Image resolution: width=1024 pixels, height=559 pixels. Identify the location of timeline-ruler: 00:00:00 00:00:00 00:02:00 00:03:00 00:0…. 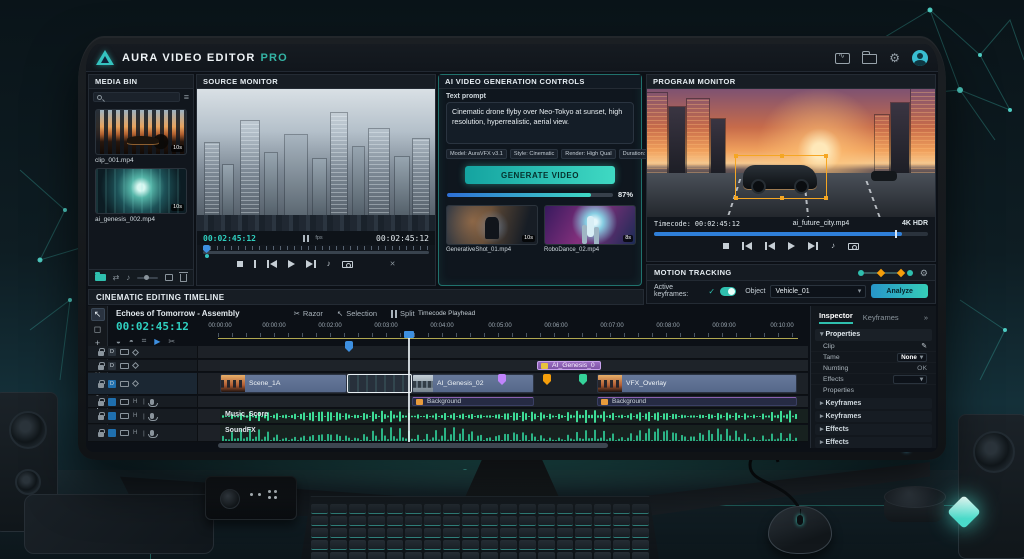
(503, 330).